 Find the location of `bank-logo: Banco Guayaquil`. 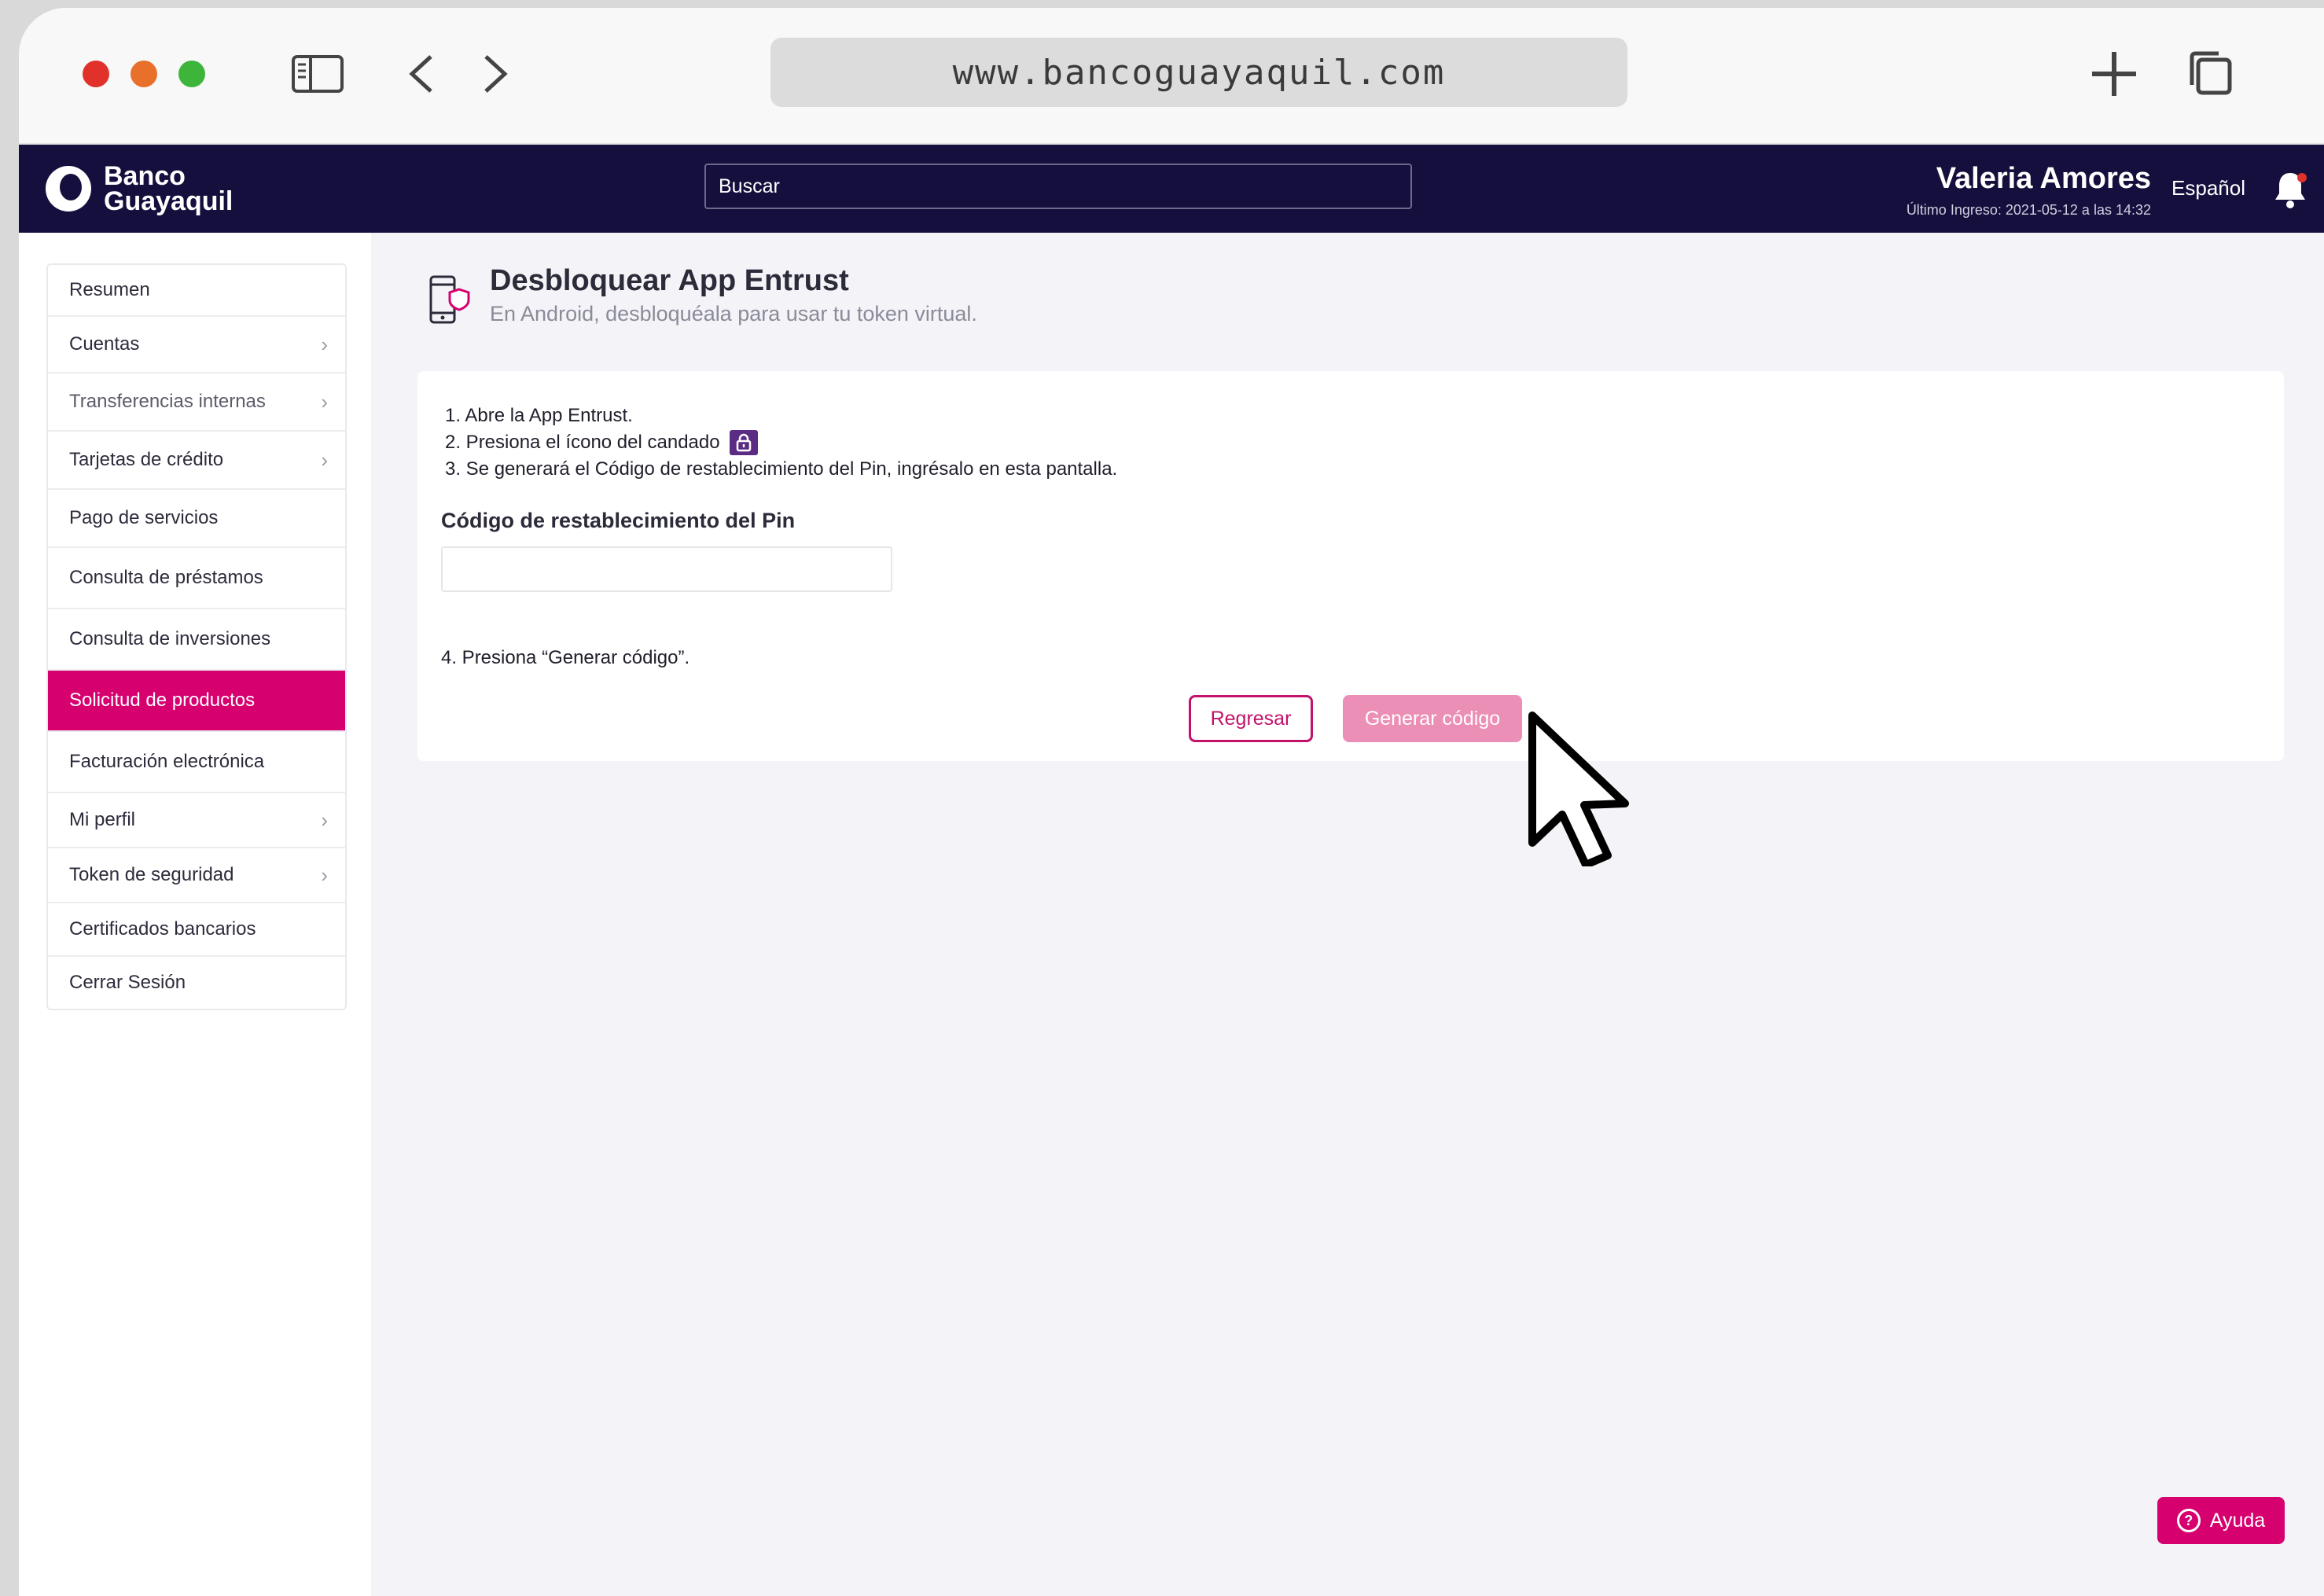

bank-logo: Banco Guayaquil is located at coordinates (137, 188).